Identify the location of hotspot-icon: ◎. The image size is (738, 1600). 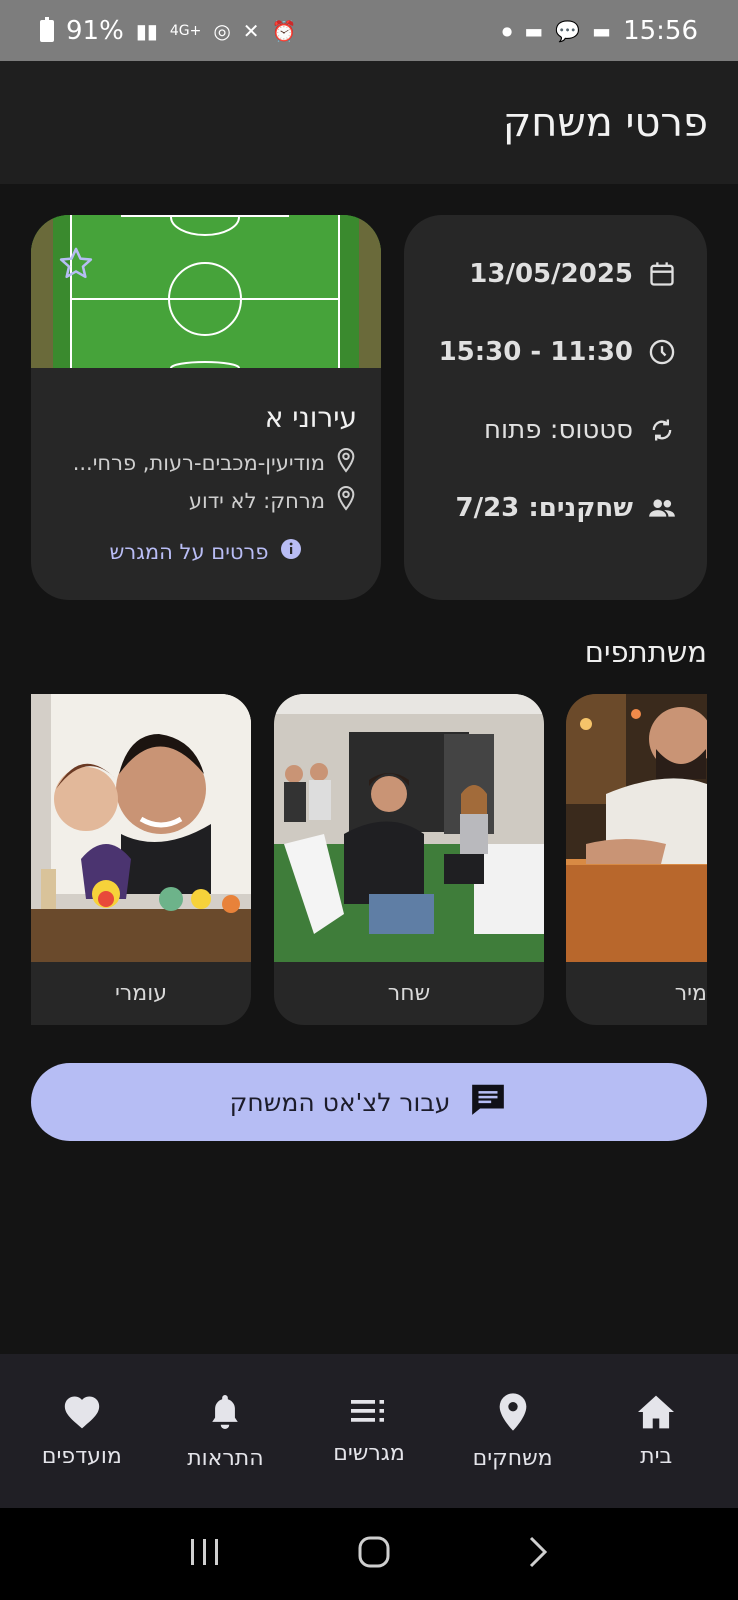
(222, 30).